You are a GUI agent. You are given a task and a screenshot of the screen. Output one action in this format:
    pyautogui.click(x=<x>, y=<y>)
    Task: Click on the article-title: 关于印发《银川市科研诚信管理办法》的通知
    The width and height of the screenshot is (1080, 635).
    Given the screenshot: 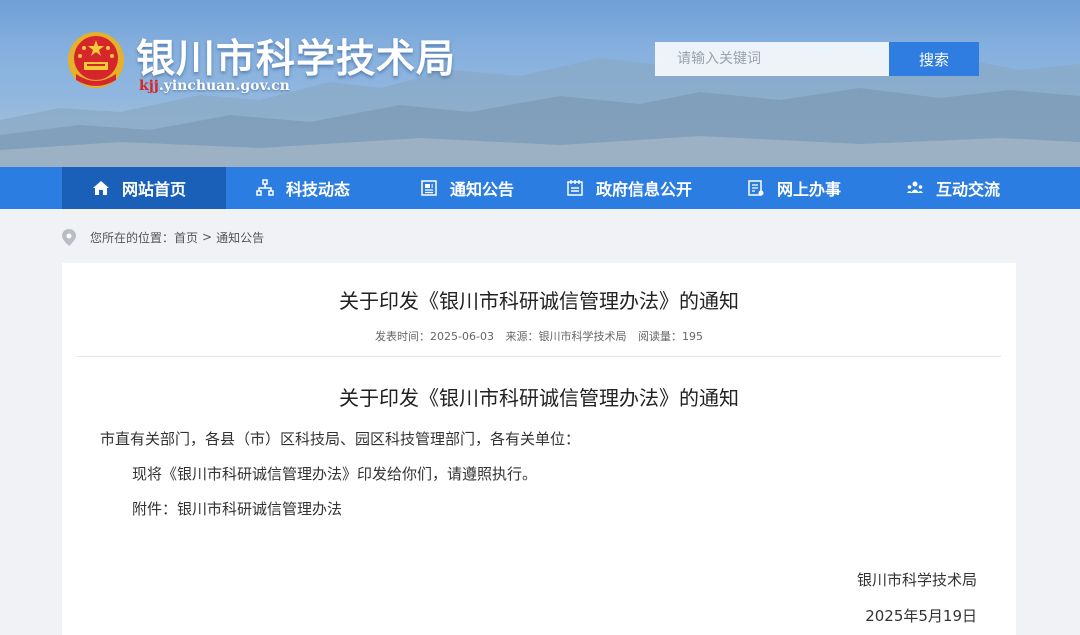 What is the action you would take?
    pyautogui.click(x=539, y=301)
    